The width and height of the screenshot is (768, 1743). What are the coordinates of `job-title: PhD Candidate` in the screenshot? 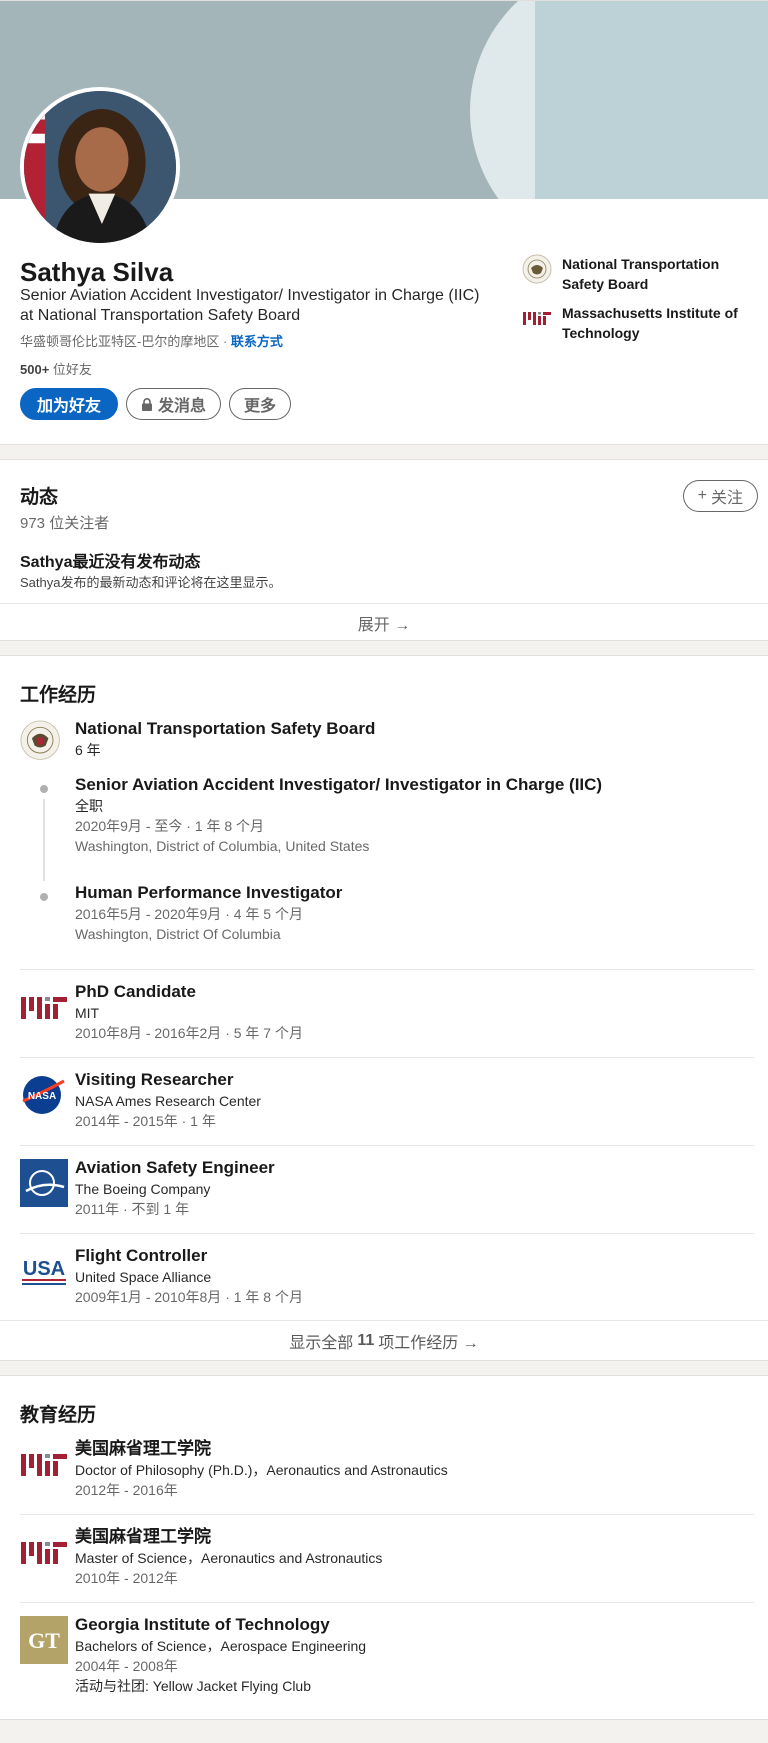 It's located at (135, 991).